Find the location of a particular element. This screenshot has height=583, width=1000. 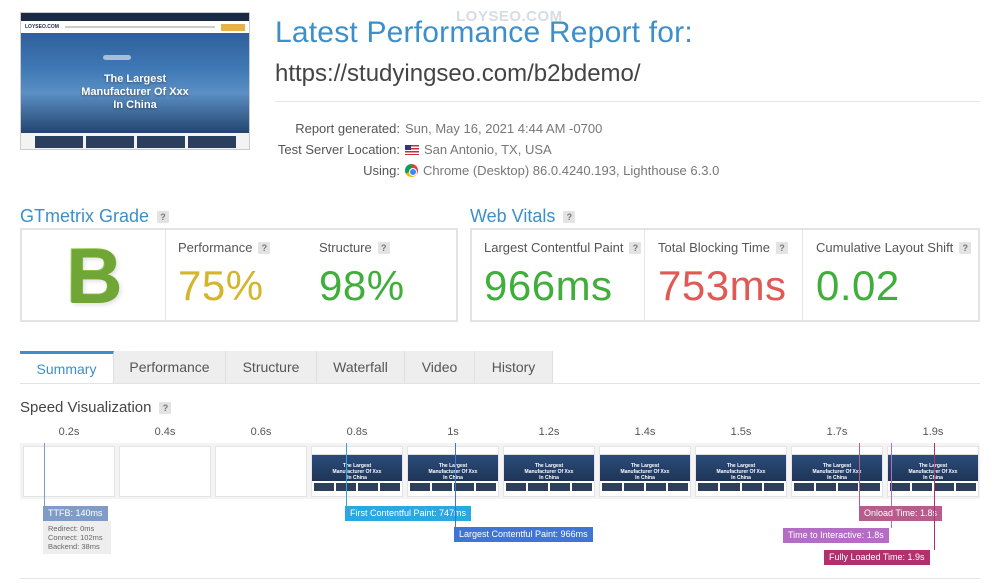

thumbnail-topbar is located at coordinates (135, 17).